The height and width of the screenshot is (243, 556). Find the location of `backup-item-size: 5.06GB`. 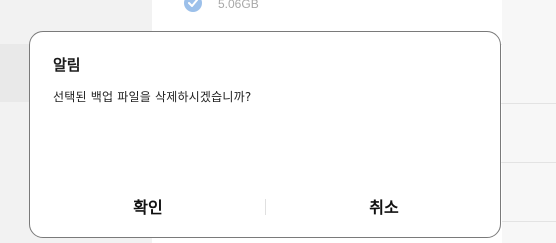

backup-item-size: 5.06GB is located at coordinates (238, 5).